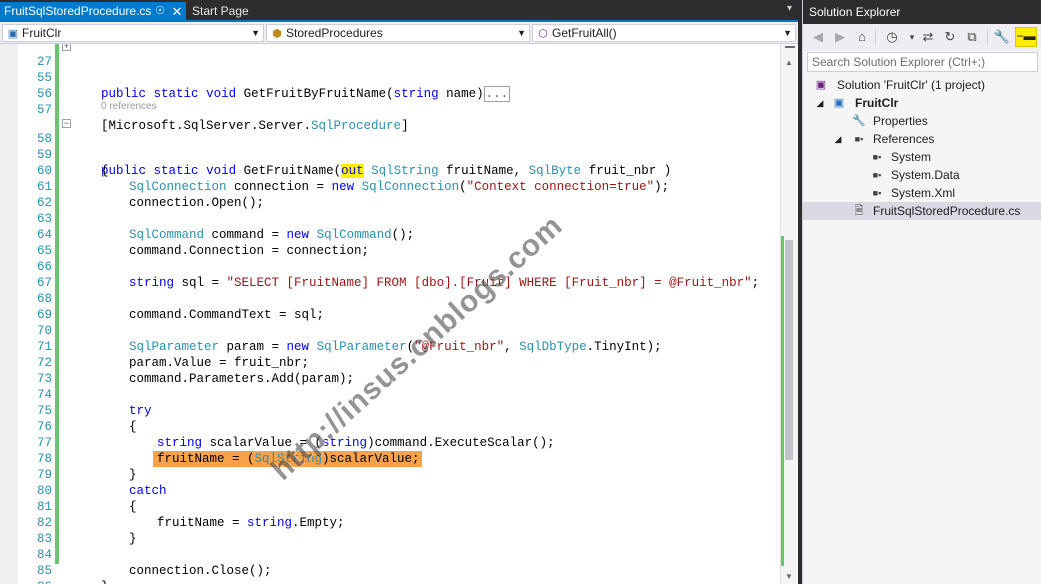 This screenshot has width=1041, height=584. Describe the element at coordinates (922, 62) in the screenshot. I see `solution-search-input: Search Solution Explorer (Ctrl+;)` at that location.